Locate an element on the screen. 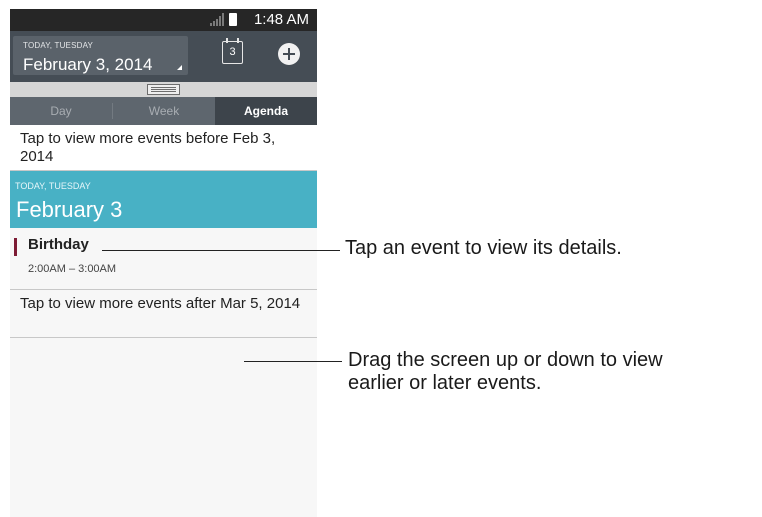 The width and height of the screenshot is (762, 517). calendar-today-number: 3 is located at coordinates (232, 52).